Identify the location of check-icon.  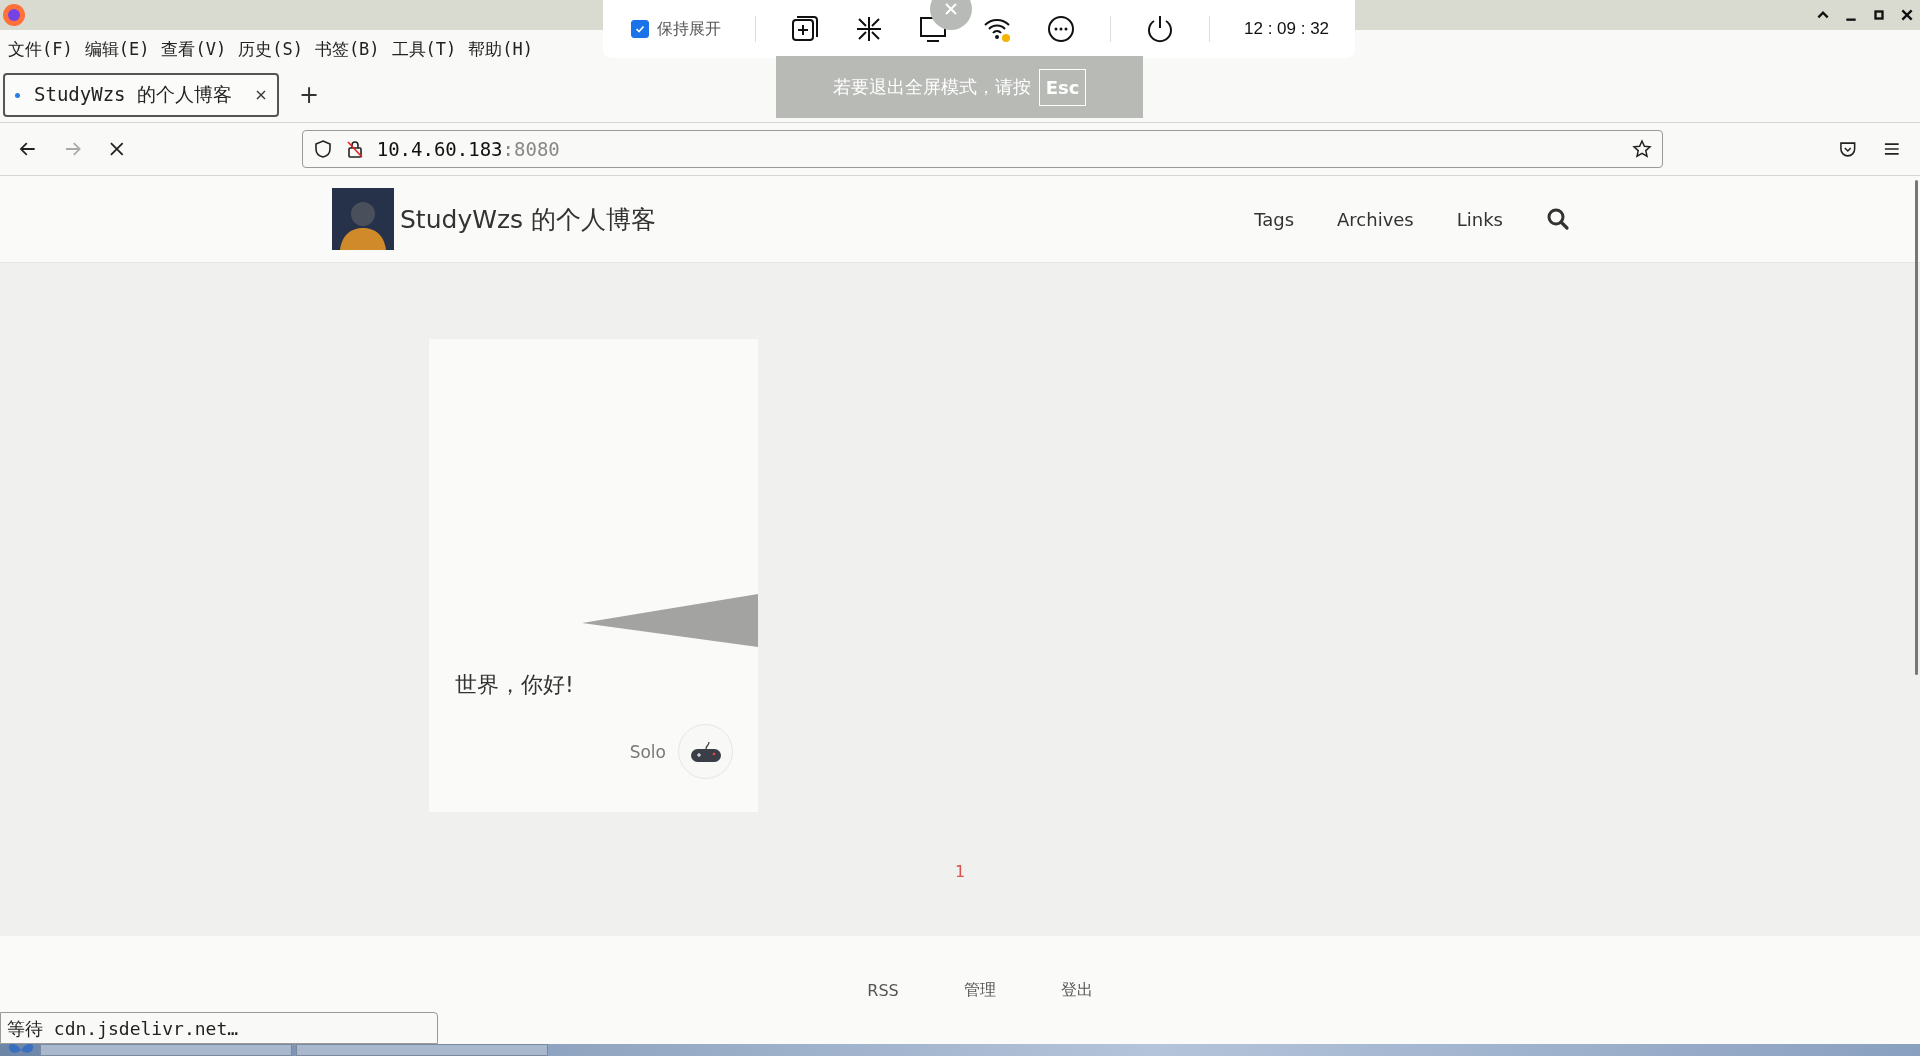
(640, 29).